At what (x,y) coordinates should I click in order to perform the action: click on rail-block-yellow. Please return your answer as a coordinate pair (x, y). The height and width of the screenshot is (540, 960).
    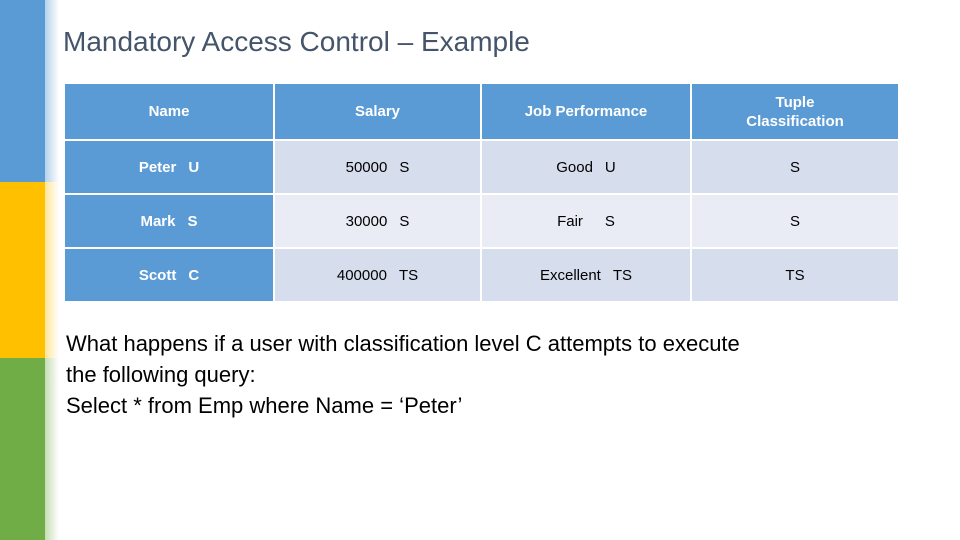
    Looking at the image, I should click on (22, 270).